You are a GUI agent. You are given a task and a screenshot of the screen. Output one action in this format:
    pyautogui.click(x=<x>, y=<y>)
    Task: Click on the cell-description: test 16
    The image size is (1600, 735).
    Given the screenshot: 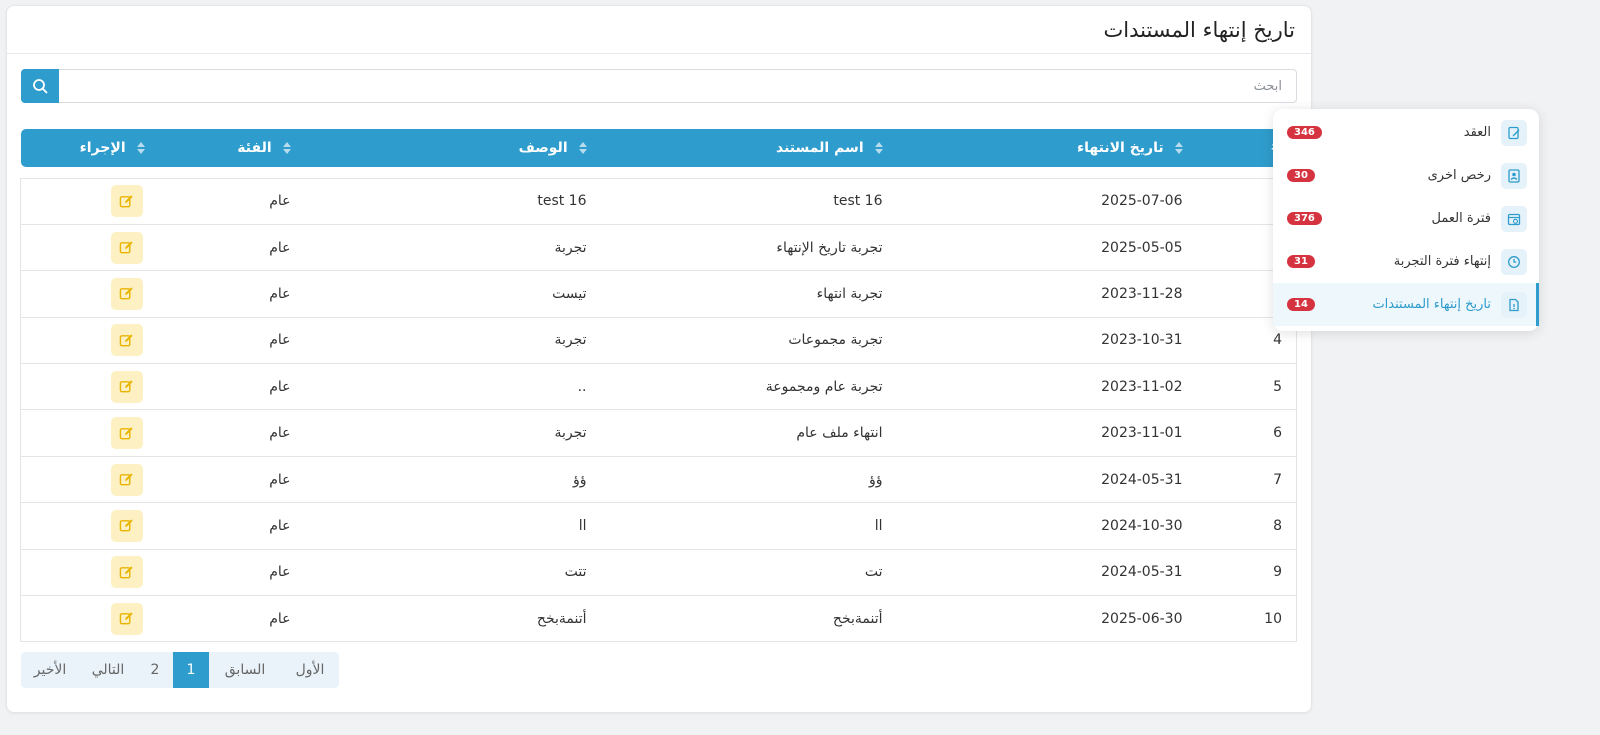 What is the action you would take?
    pyautogui.click(x=452, y=201)
    